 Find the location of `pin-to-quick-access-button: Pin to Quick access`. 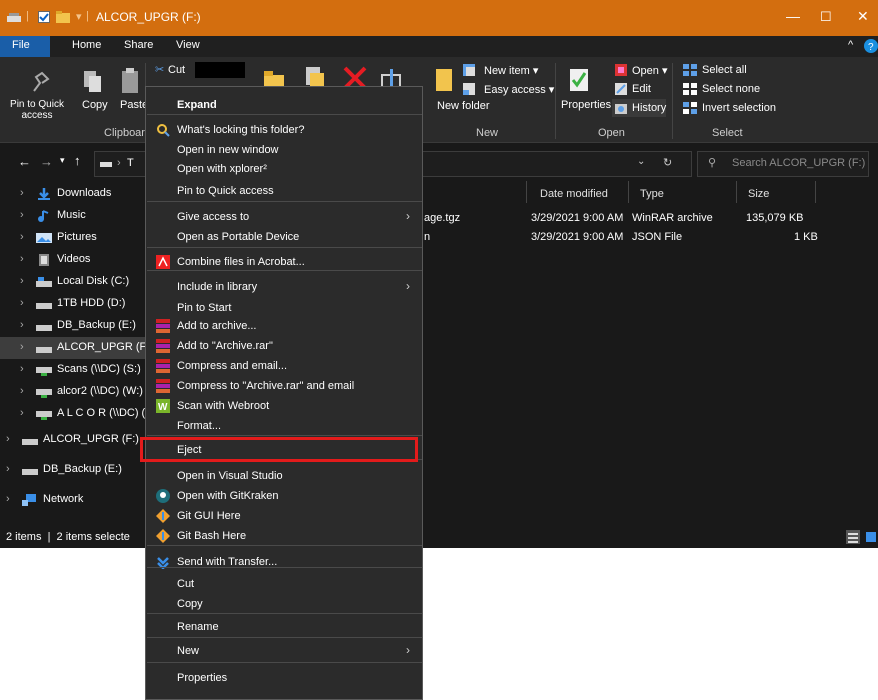

pin-to-quick-access-button: Pin to Quick access is located at coordinates (37, 110).